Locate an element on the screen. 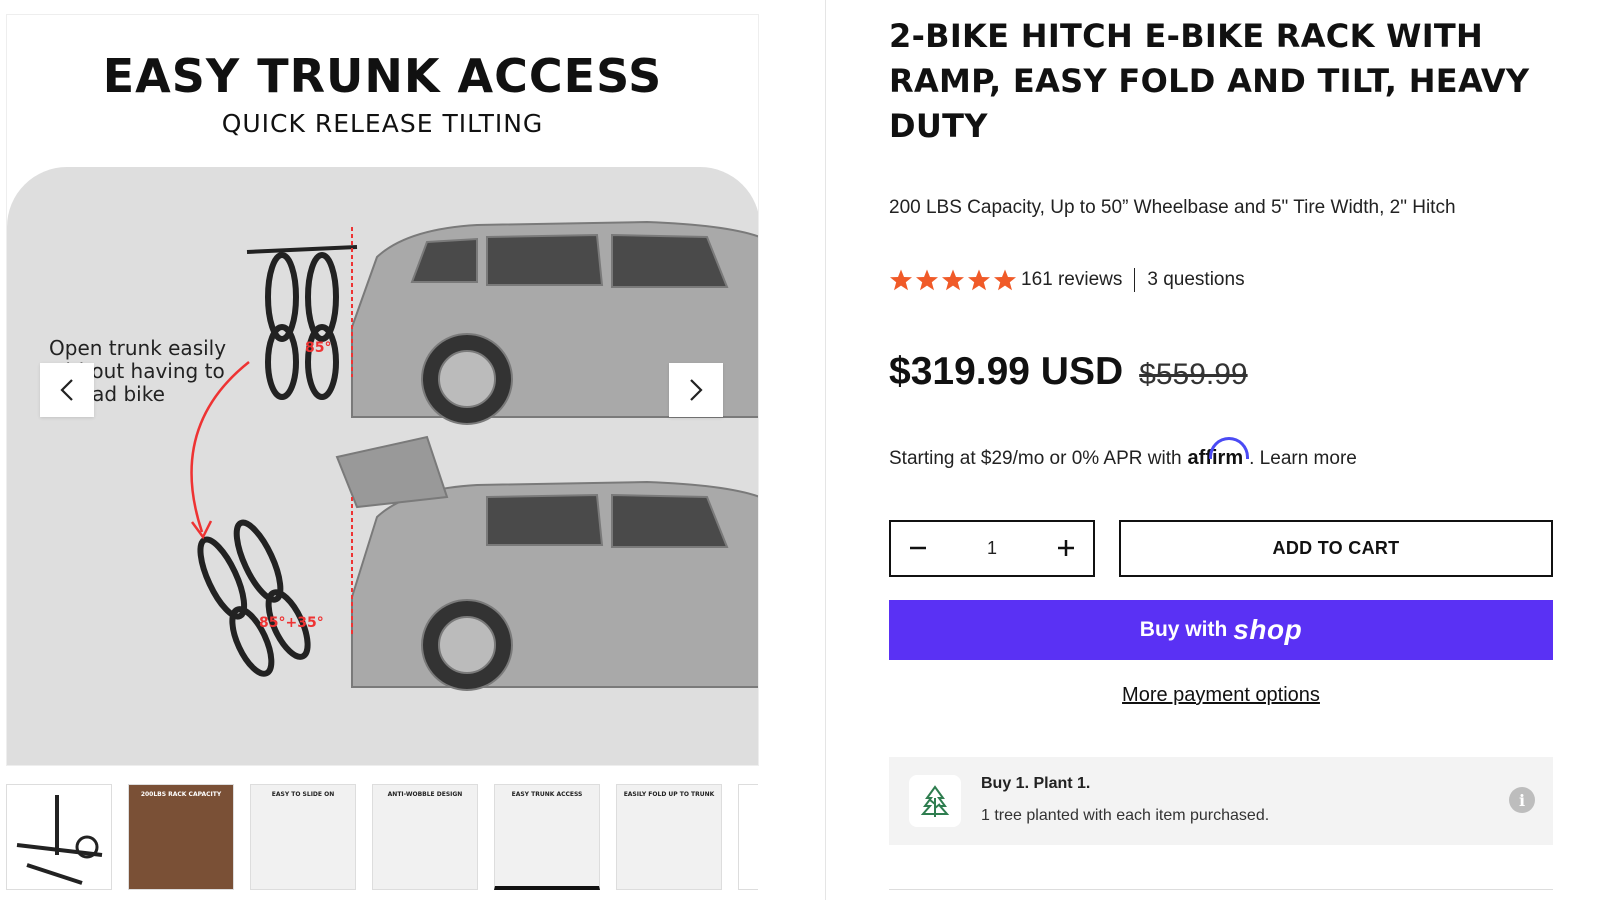 This screenshot has height=900, width=1600. affirm-learn-more-link: . Learn more is located at coordinates (1303, 459).